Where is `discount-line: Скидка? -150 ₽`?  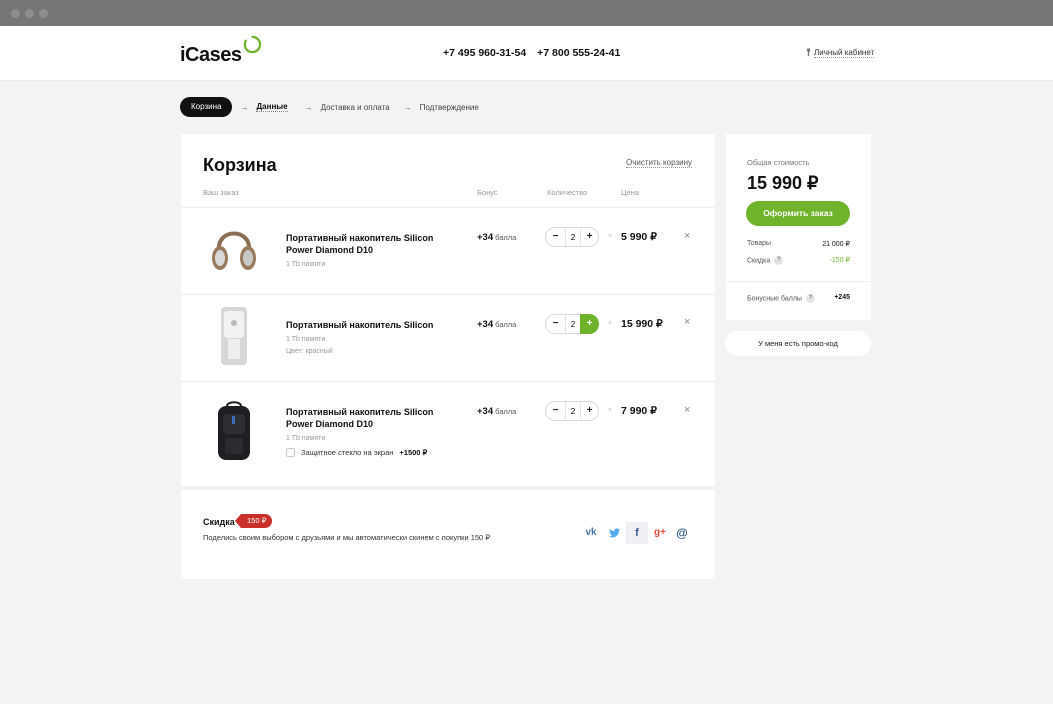 discount-line: Скидка? -150 ₽ is located at coordinates (798, 260).